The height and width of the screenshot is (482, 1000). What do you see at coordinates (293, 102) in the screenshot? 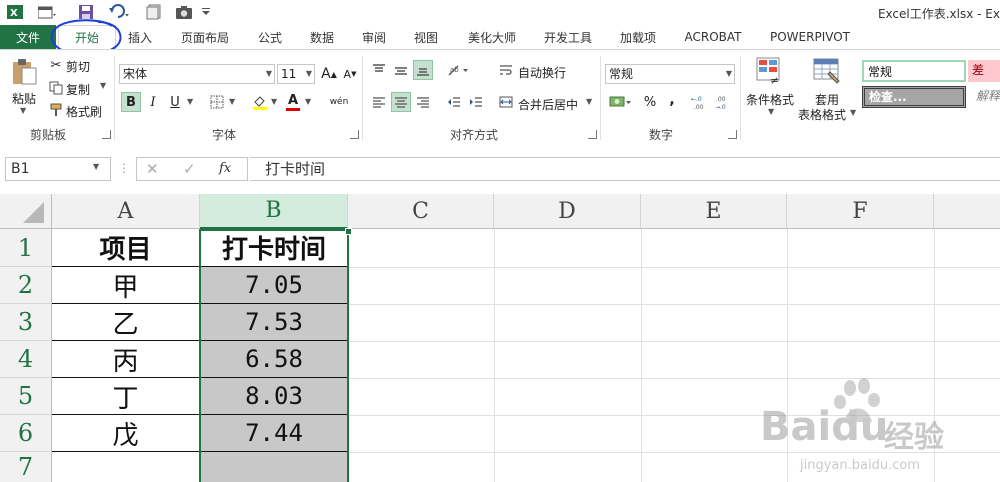
I see `font-color-button: A` at bounding box center [293, 102].